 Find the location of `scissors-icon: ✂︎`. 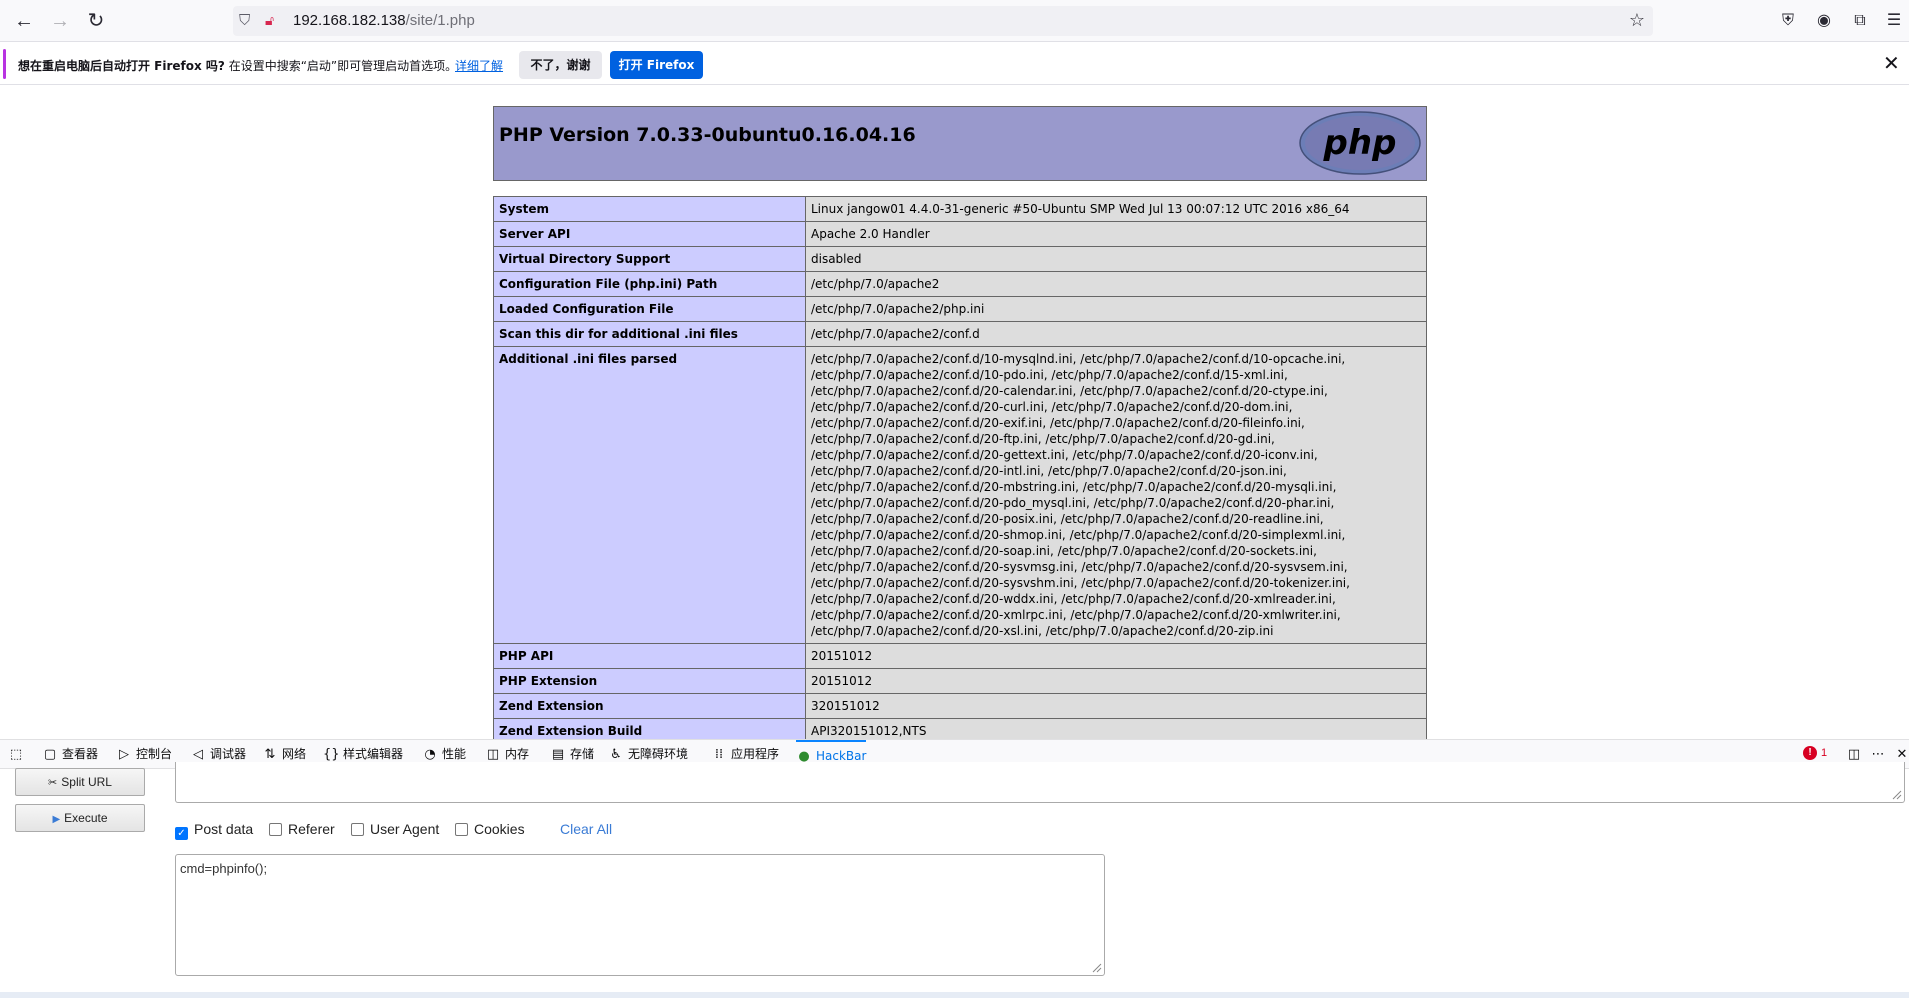

scissors-icon: ✂︎ is located at coordinates (53, 783).